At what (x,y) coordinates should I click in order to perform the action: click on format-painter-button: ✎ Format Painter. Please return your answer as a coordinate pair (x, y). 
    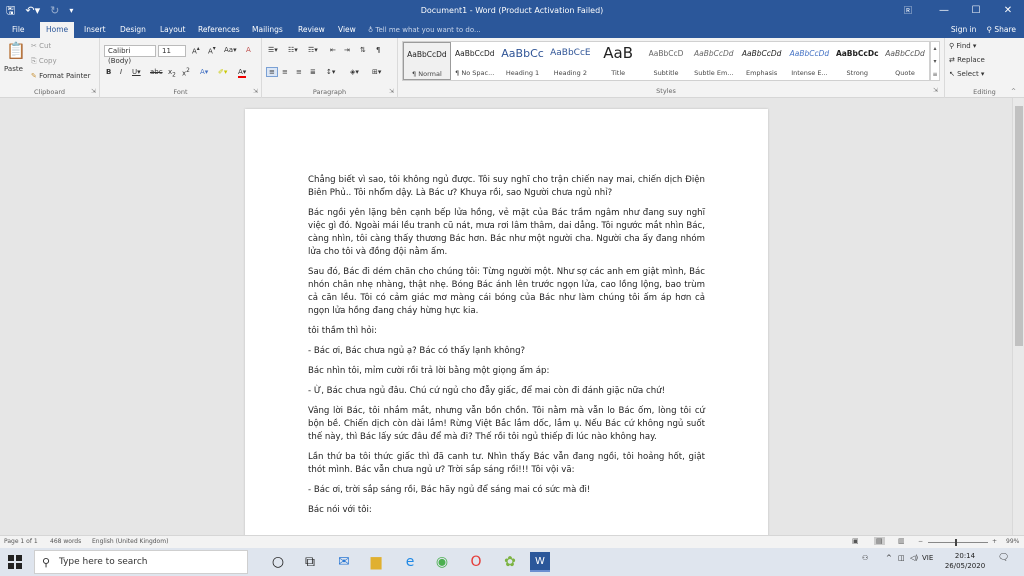
    Looking at the image, I should click on (61, 76).